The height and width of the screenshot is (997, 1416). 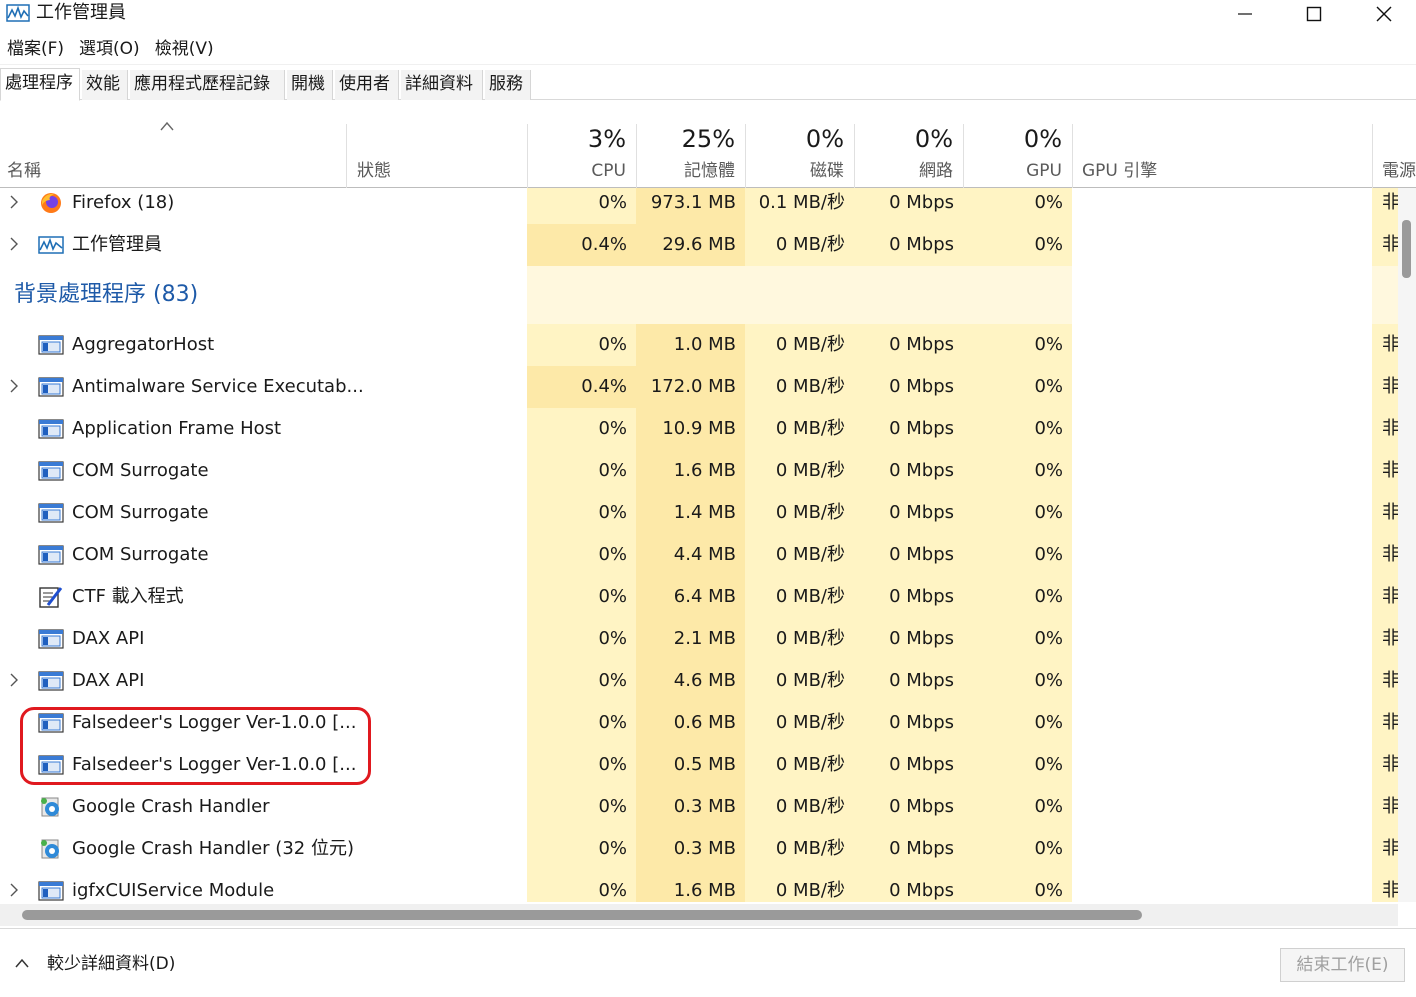 I want to click on column-memory: 25% 記憶體, so click(x=690, y=156).